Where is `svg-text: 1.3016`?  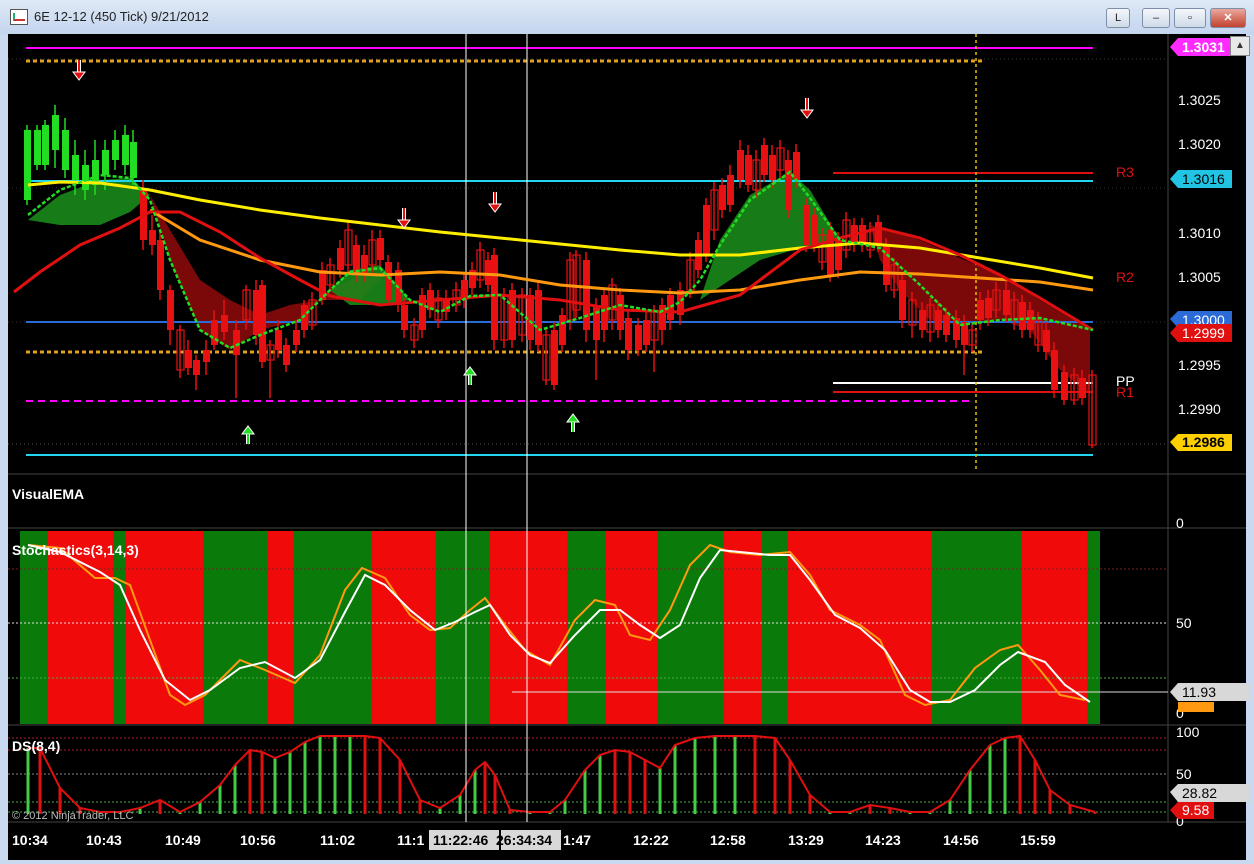
svg-text: 1.3016 is located at coordinates (1203, 179).